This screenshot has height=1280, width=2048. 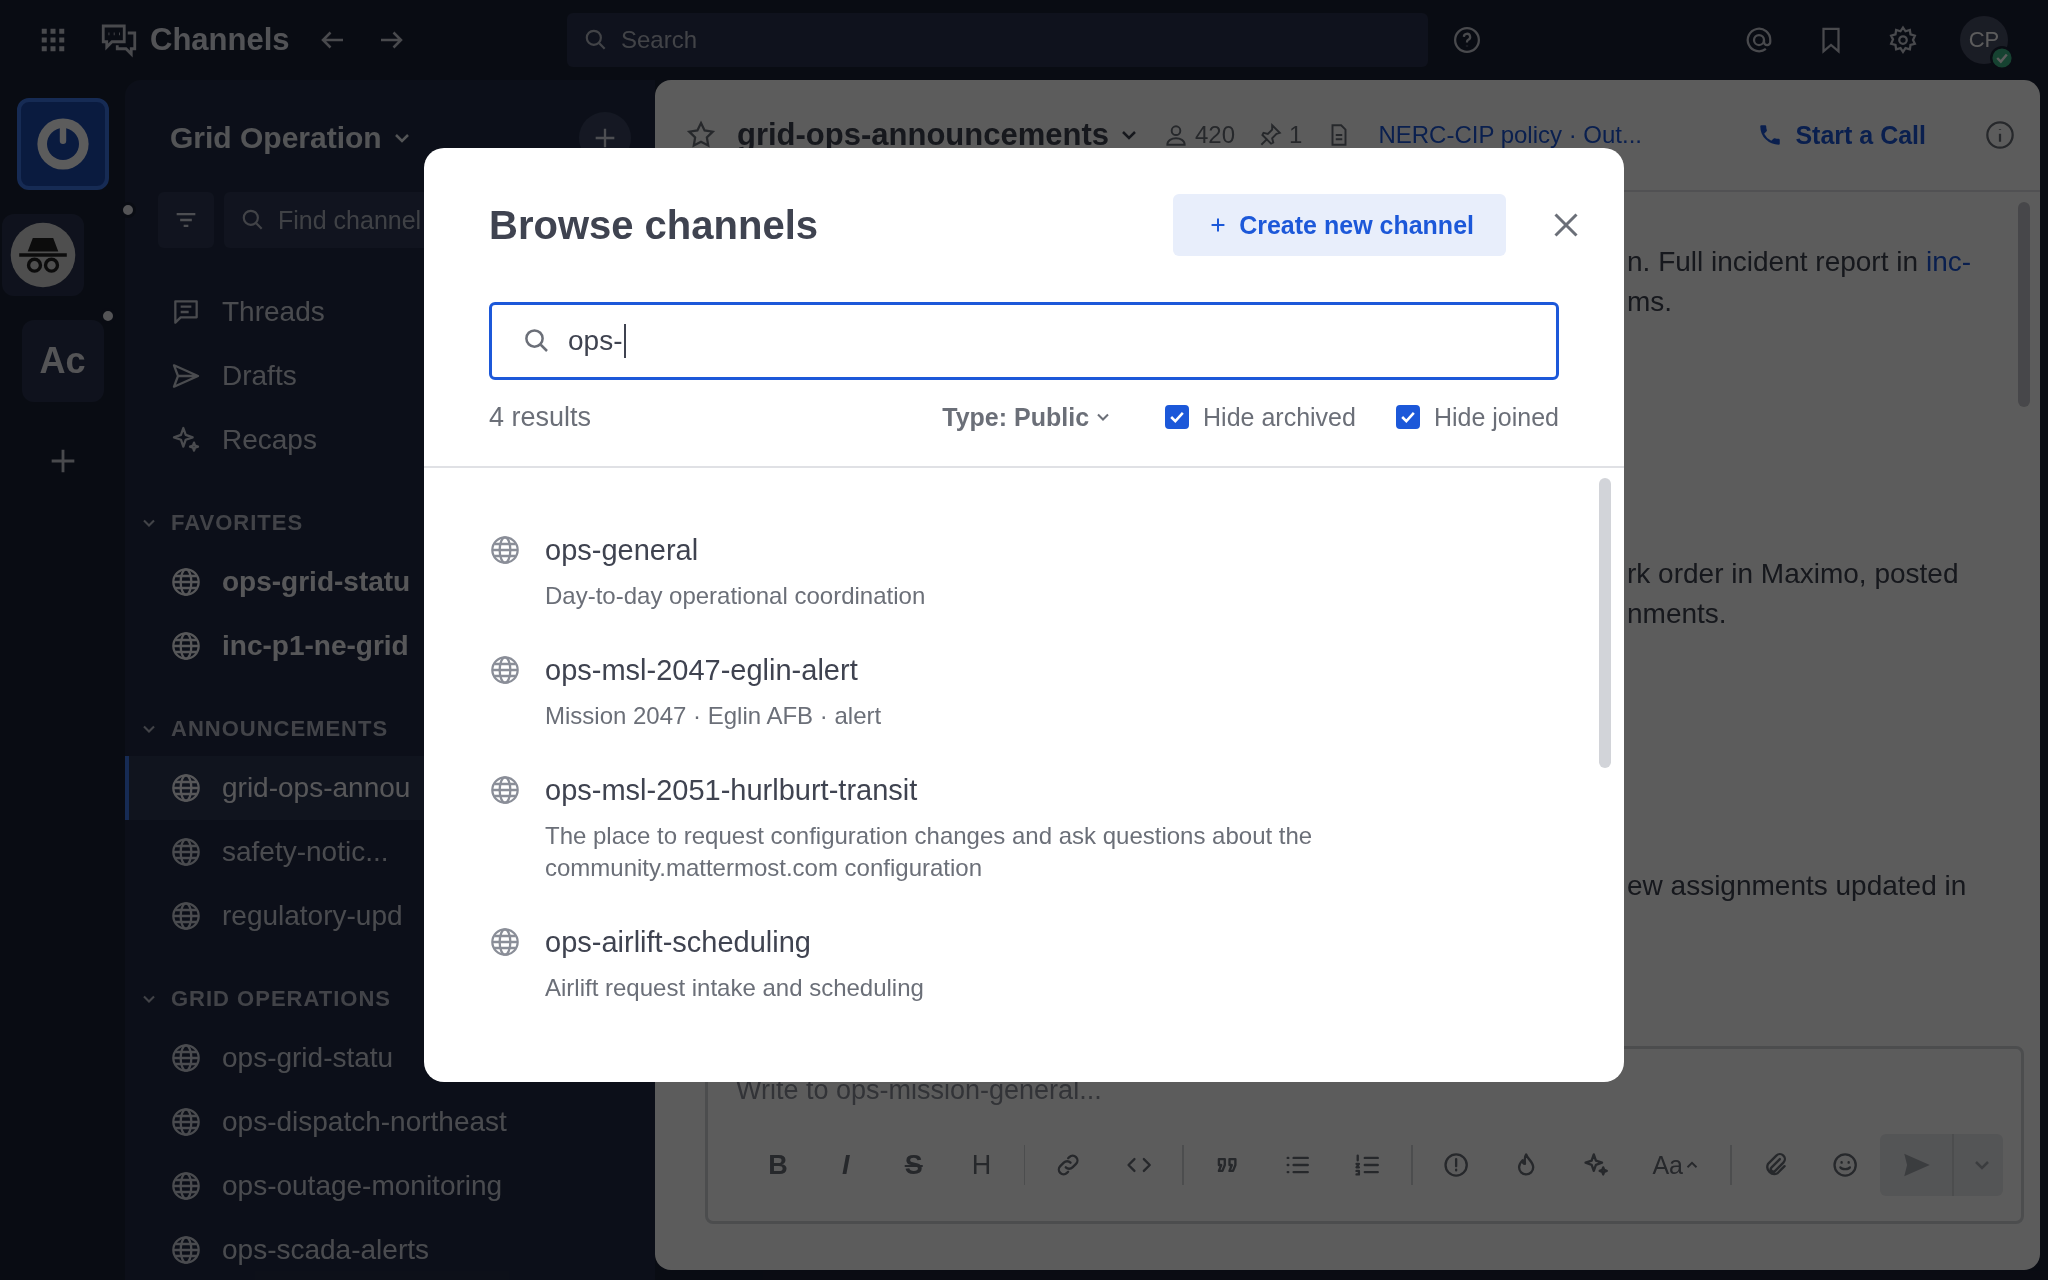 I want to click on message-text: ms., so click(x=1650, y=301).